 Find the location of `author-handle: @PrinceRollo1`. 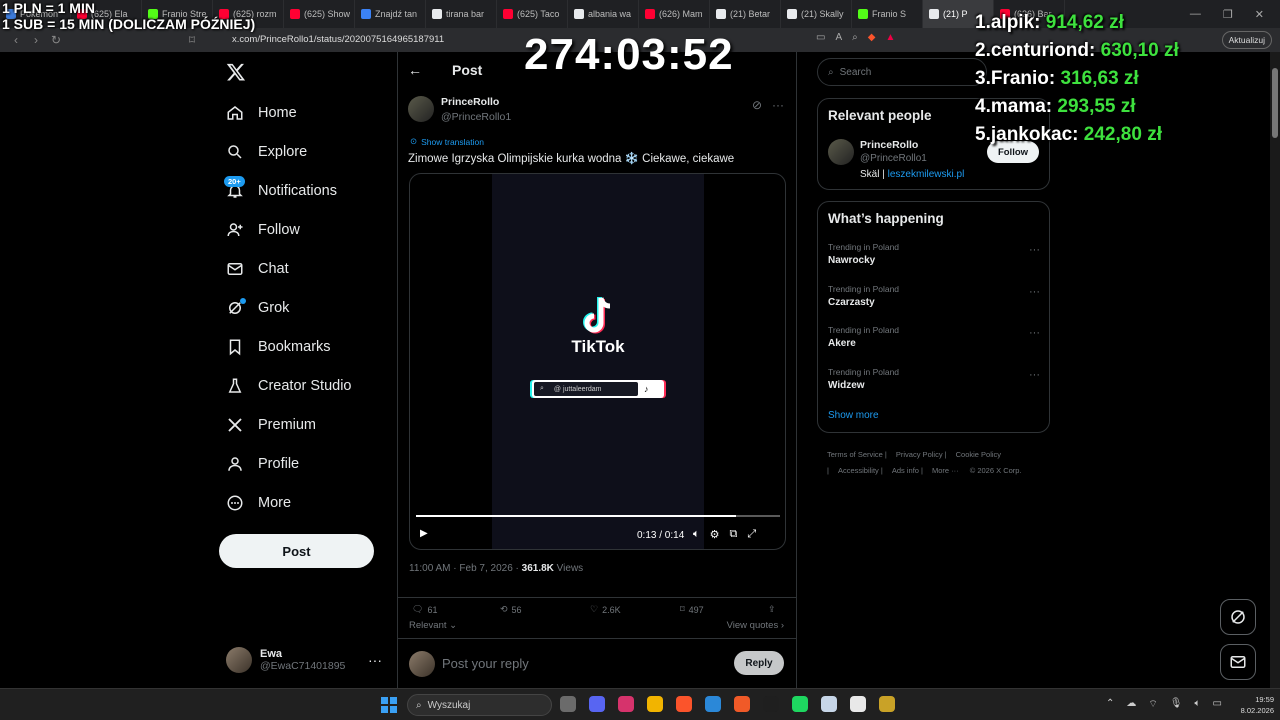

author-handle: @PrinceRollo1 is located at coordinates (476, 117).